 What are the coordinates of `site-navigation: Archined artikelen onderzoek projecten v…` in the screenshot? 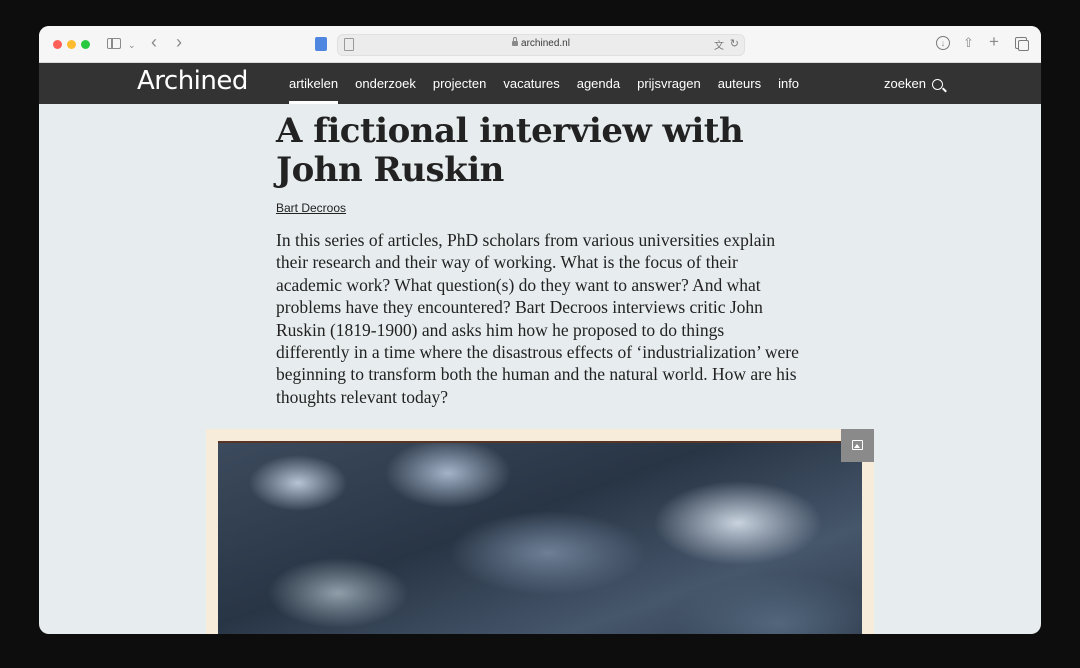 It's located at (540, 83).